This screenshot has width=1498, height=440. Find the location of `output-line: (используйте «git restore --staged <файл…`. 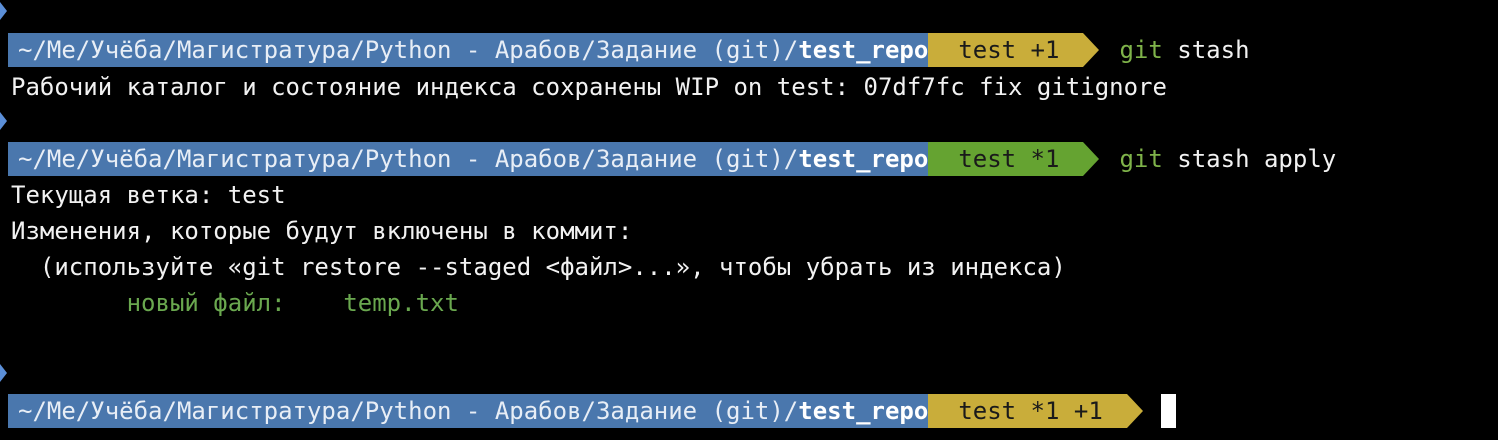

output-line: (используйте «git restore --staged <файл… is located at coordinates (538, 267).